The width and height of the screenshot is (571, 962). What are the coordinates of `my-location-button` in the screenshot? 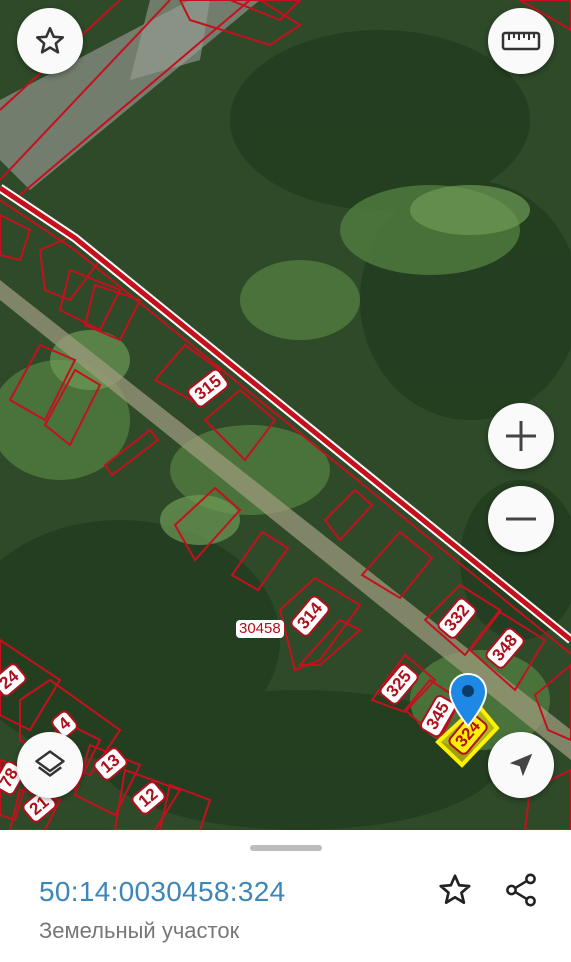 It's located at (521, 765).